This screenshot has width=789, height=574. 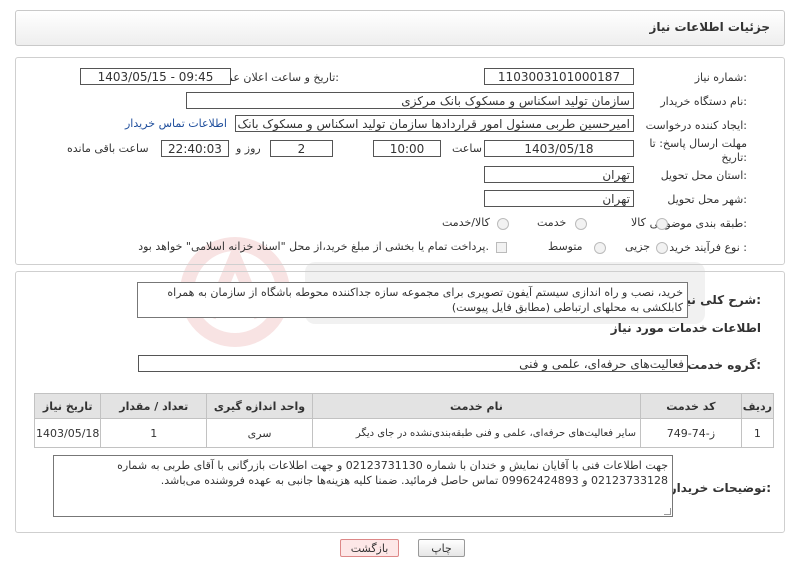 What do you see at coordinates (720, 488) in the screenshot?
I see `buyer-notes-label: توضیحات خریدار:` at bounding box center [720, 488].